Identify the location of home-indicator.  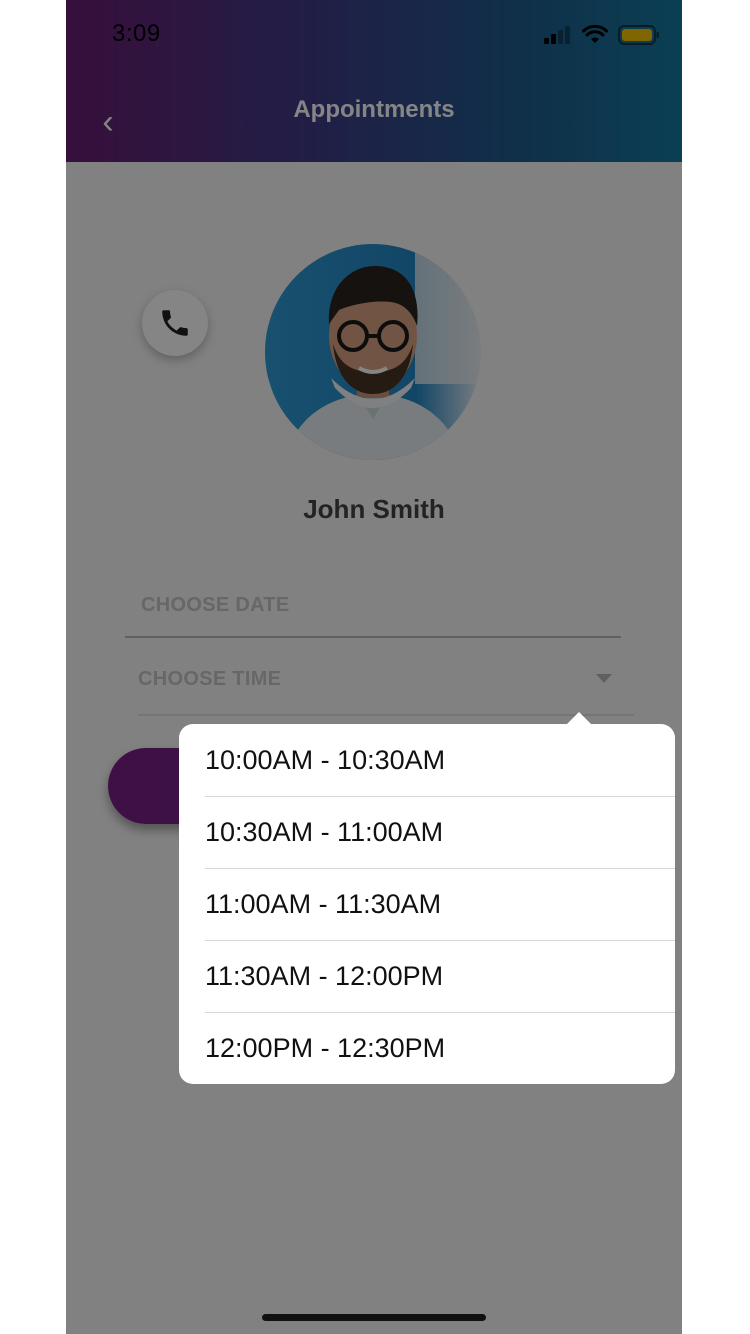
(374, 1317).